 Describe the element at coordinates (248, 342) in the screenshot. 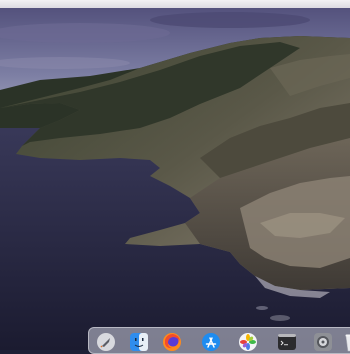

I see `photos-icon` at that location.